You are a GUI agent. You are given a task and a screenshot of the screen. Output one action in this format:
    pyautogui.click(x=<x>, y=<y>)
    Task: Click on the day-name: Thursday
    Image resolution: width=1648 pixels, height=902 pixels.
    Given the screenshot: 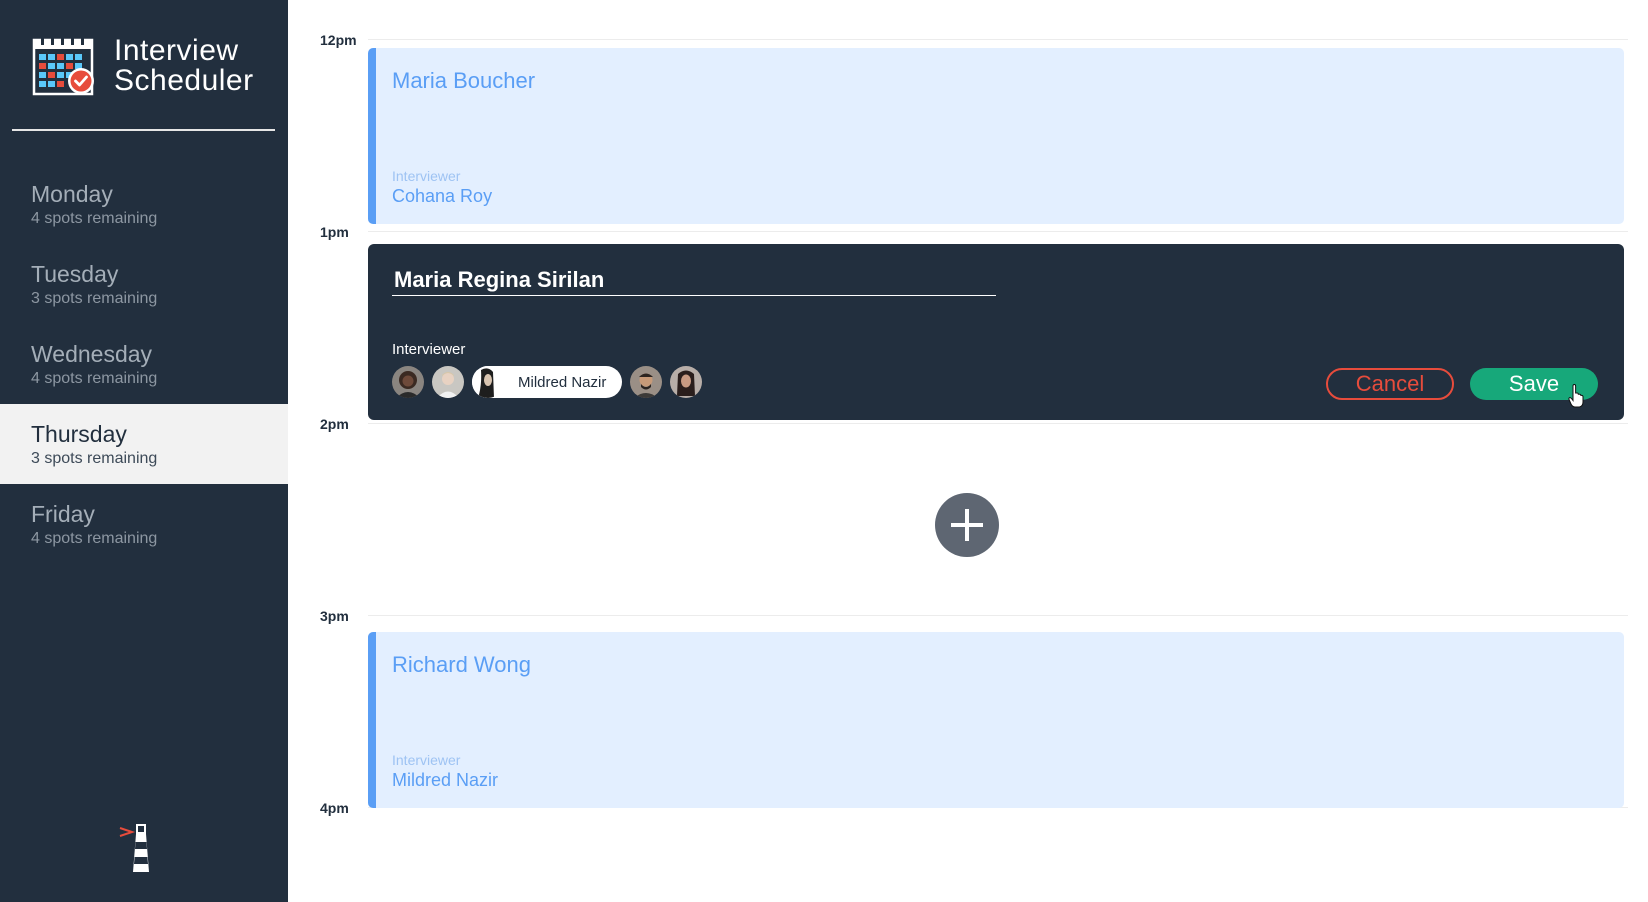 What is the action you would take?
    pyautogui.click(x=79, y=434)
    